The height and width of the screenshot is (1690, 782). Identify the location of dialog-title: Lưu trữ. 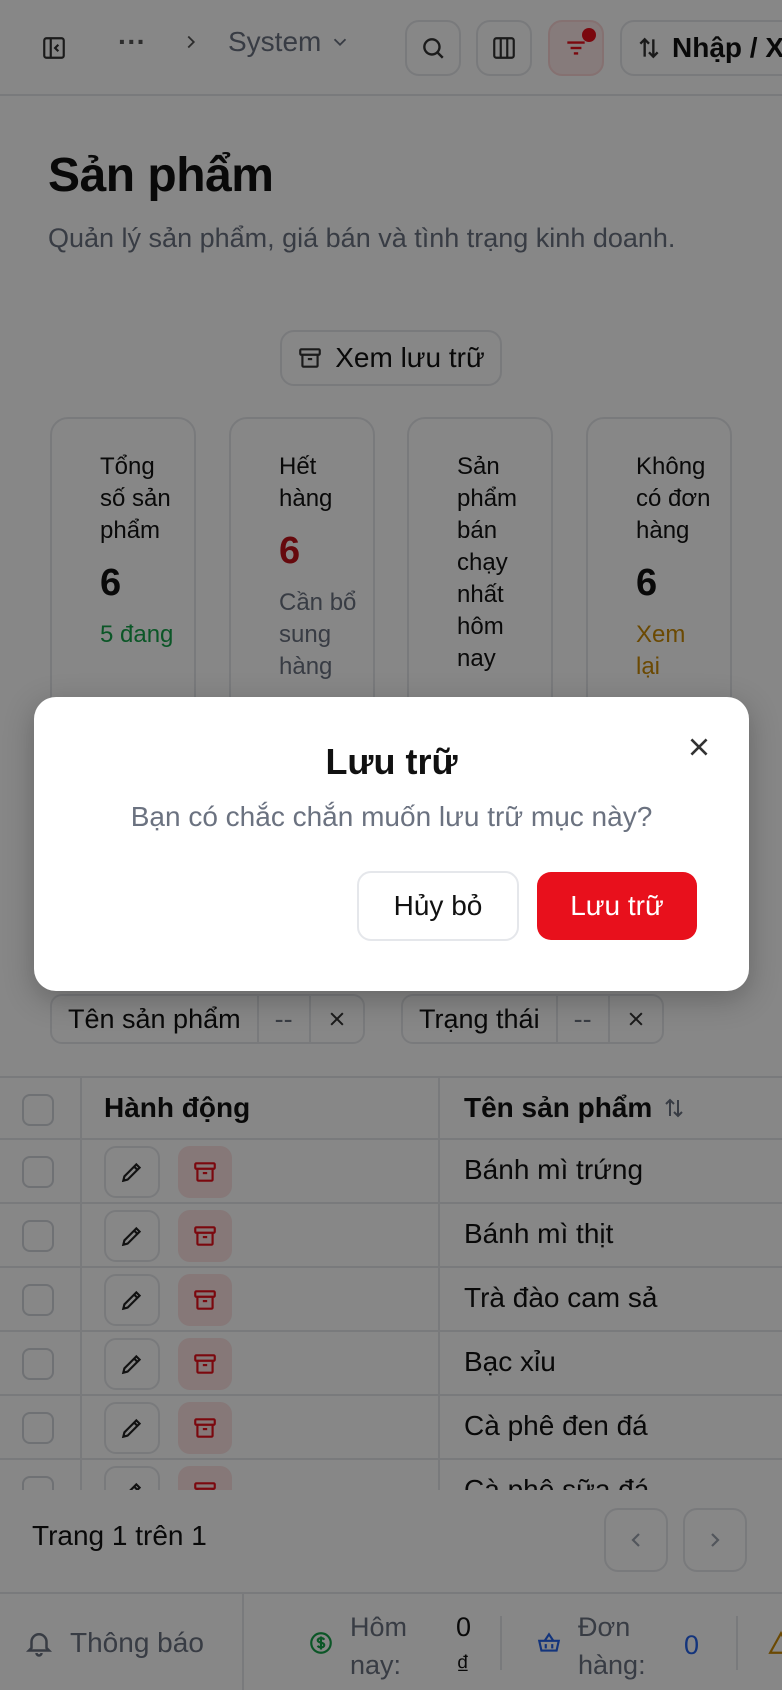
(391, 761).